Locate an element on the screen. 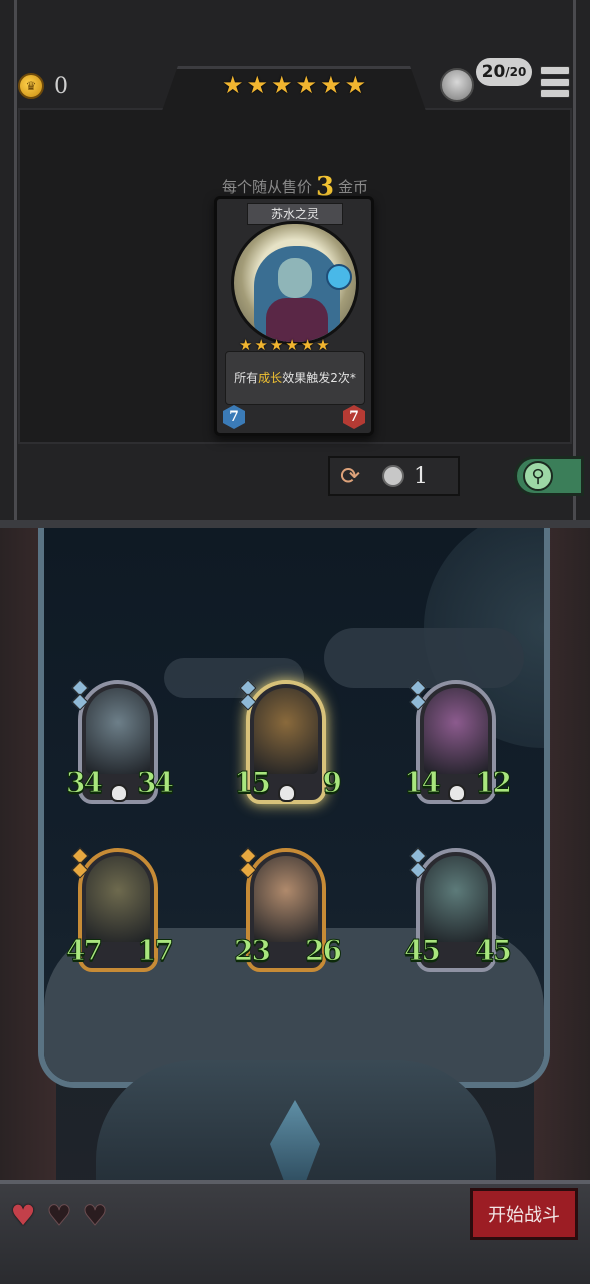 Image resolution: width=590 pixels, height=1284 pixels. minion-health: 34 is located at coordinates (156, 783).